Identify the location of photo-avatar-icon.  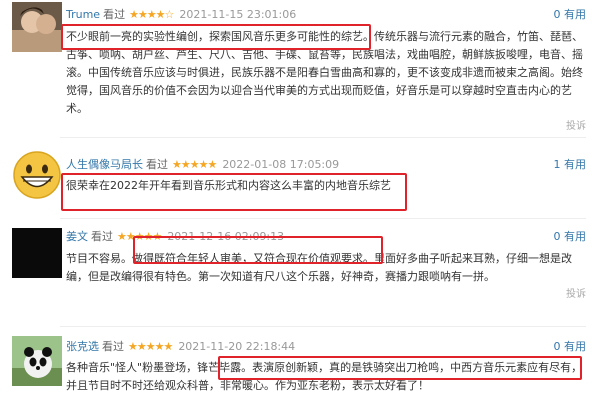
(37, 27).